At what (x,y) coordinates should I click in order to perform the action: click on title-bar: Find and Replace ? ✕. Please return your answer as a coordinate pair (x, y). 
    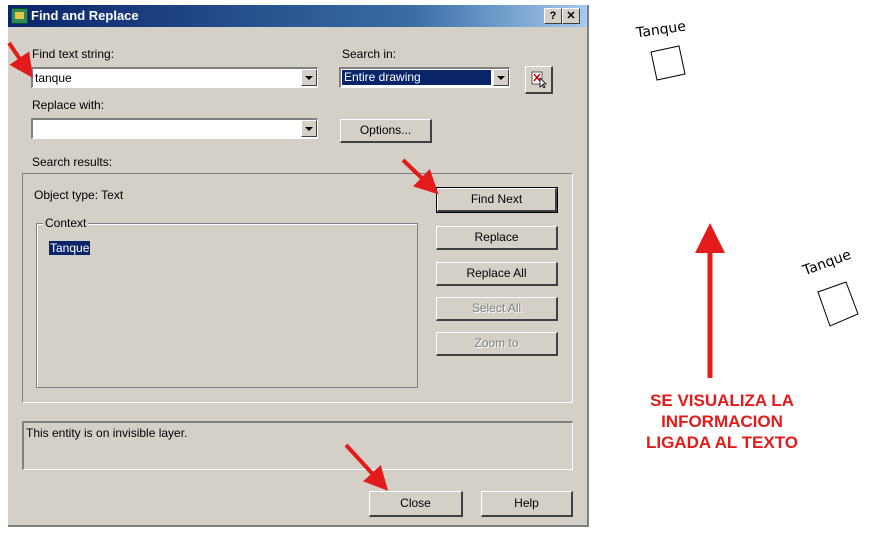
    Looking at the image, I should click on (297, 16).